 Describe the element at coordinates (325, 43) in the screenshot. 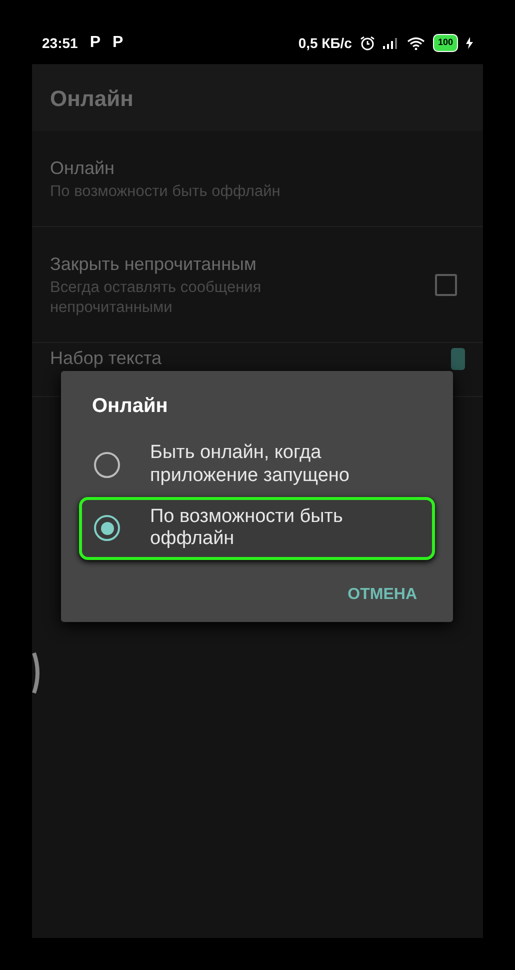

I see `network-speed-text: 0,5 КБ/с` at that location.